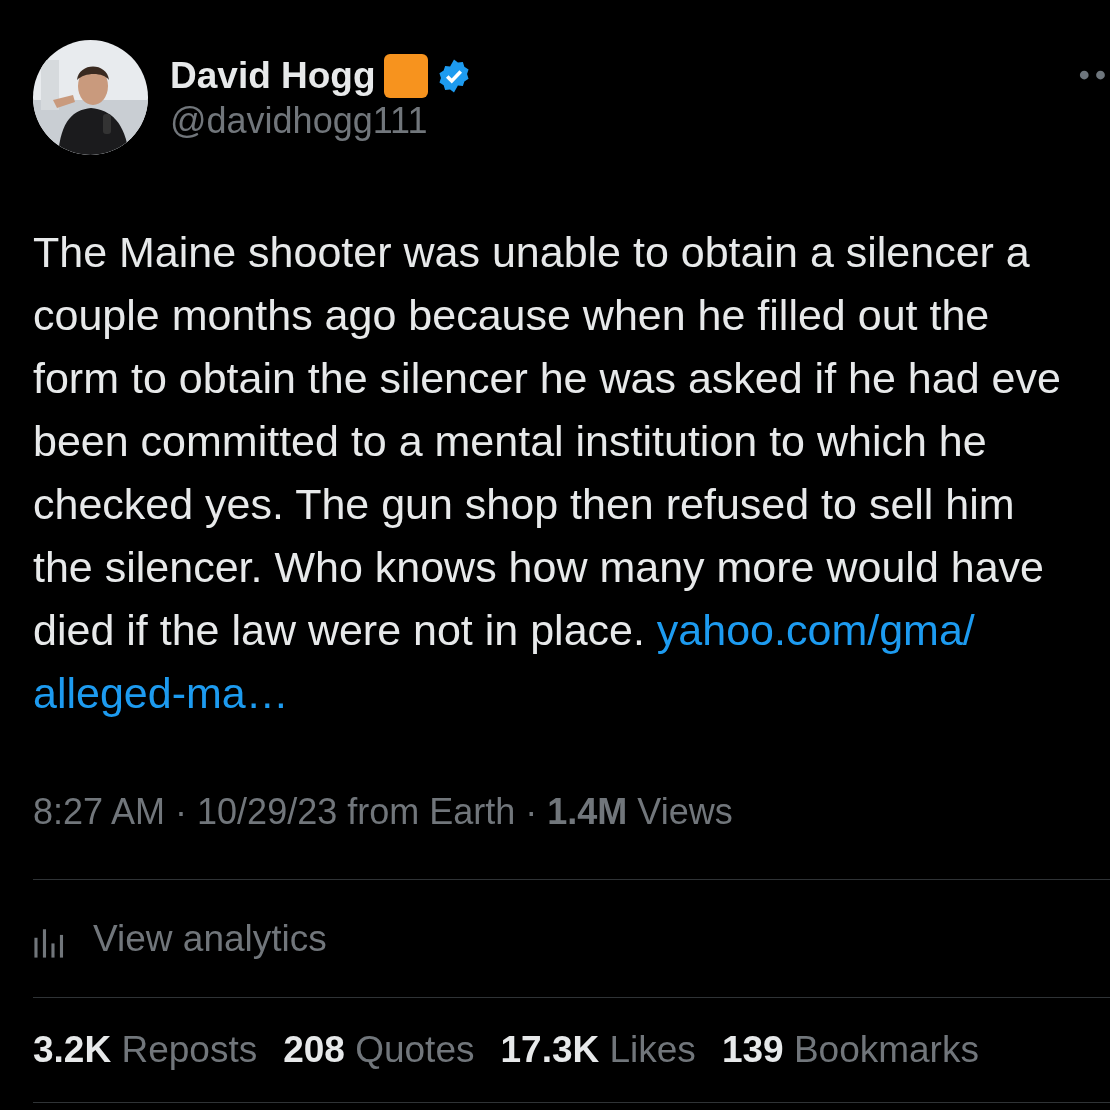 The height and width of the screenshot is (1110, 1110). I want to click on tweet-meta: 8:27 AM · 10/29/23 from Earth · 1.4M Views, so click(383, 812).